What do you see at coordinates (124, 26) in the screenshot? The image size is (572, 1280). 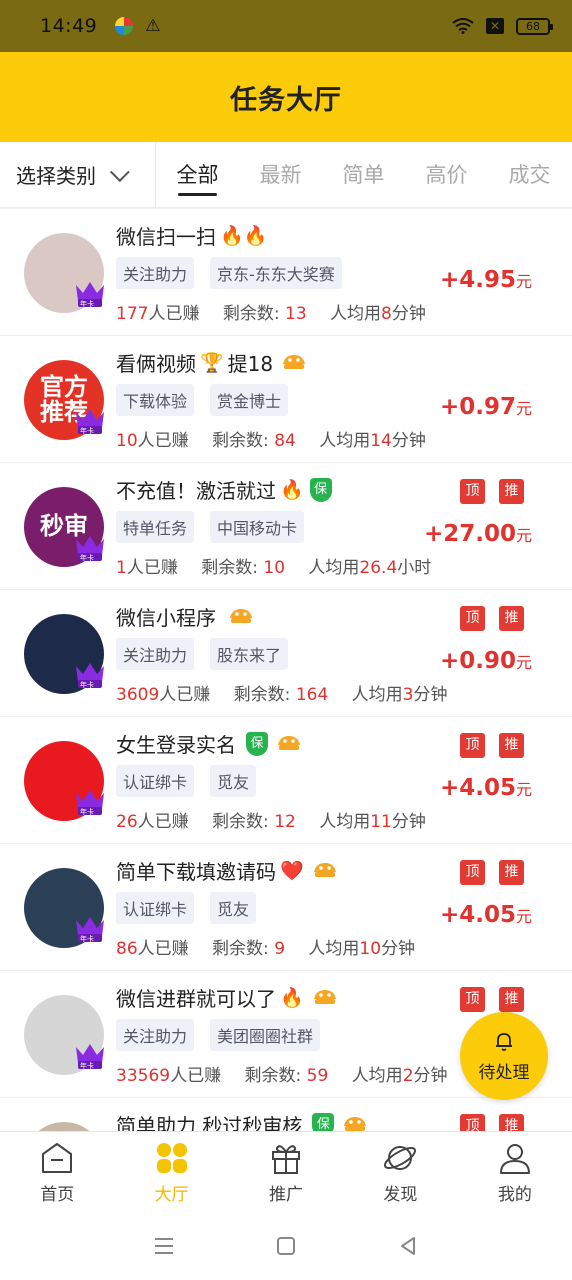 I see `app-notification-icon` at bounding box center [124, 26].